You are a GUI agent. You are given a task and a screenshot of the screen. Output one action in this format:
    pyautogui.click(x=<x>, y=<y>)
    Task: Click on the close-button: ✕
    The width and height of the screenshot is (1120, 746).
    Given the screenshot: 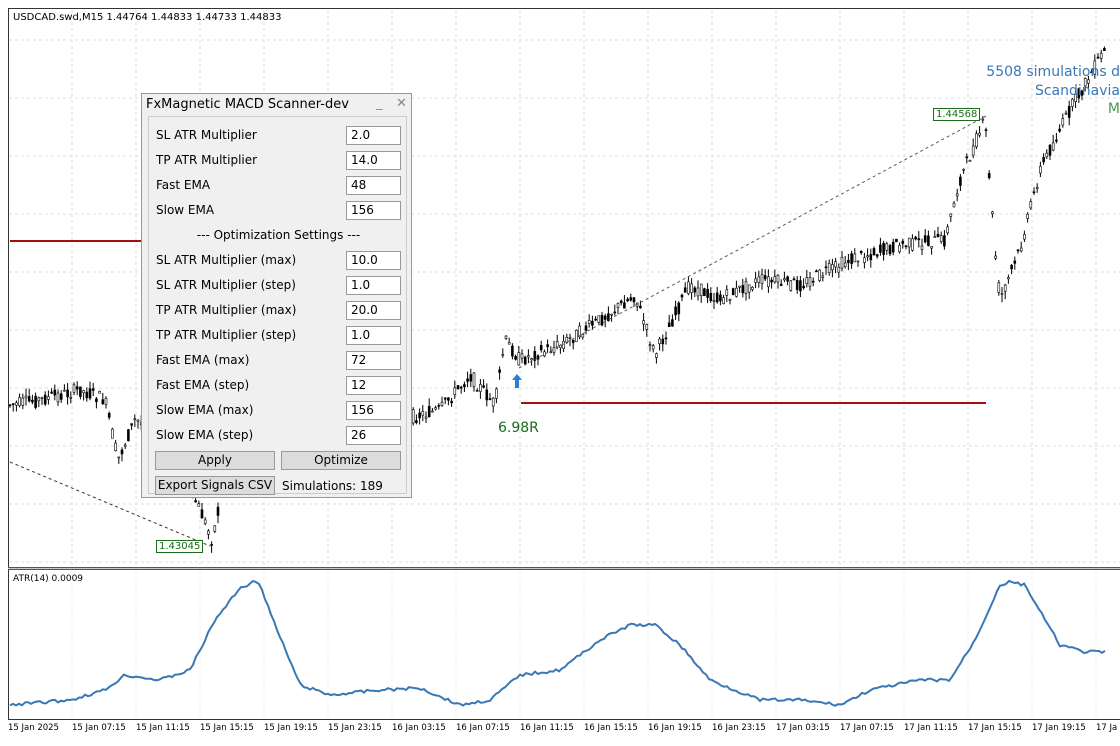 What is the action you would take?
    pyautogui.click(x=401, y=103)
    